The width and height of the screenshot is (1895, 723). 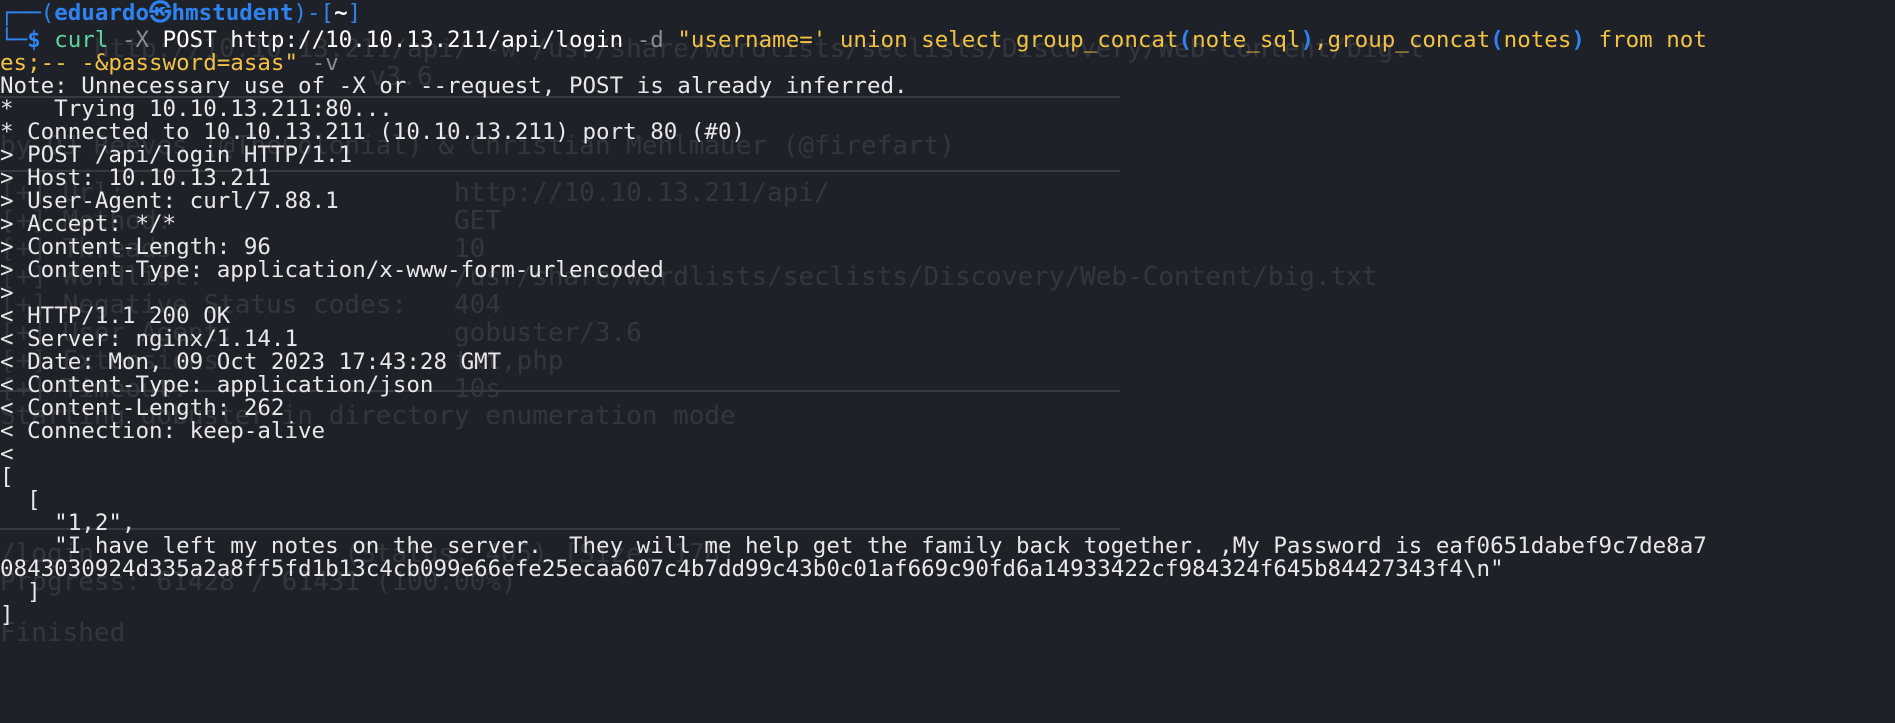 What do you see at coordinates (102, 13) in the screenshot?
I see `prompt-user: eduardo` at bounding box center [102, 13].